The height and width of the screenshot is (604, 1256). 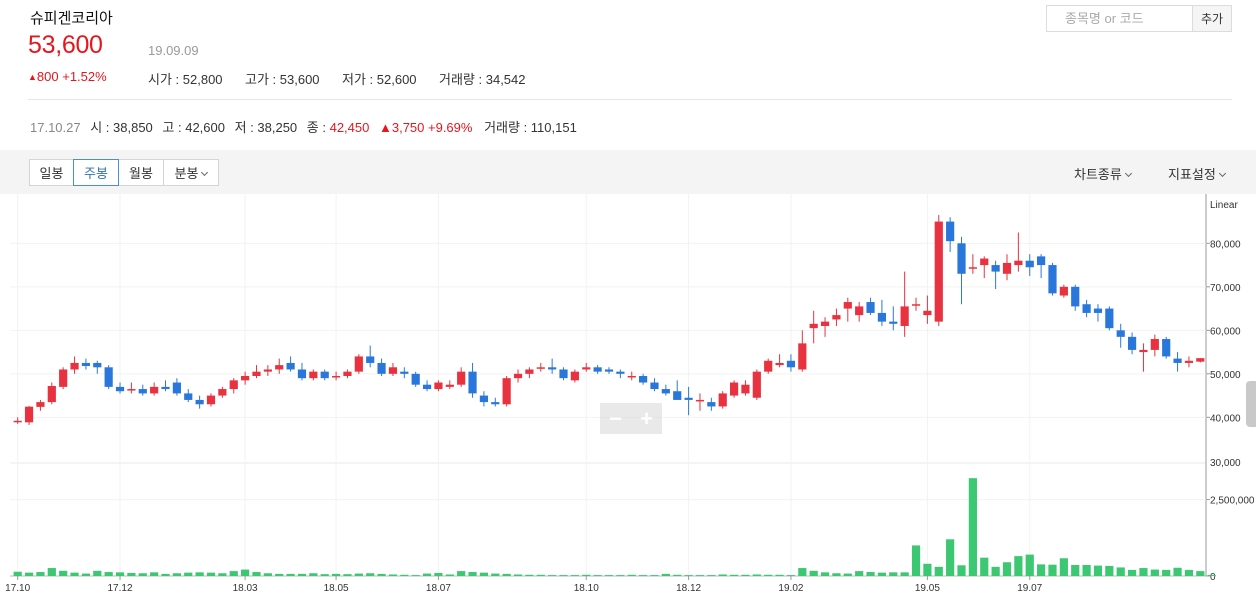 I want to click on x-tick-label: 18.10, so click(x=586, y=588).